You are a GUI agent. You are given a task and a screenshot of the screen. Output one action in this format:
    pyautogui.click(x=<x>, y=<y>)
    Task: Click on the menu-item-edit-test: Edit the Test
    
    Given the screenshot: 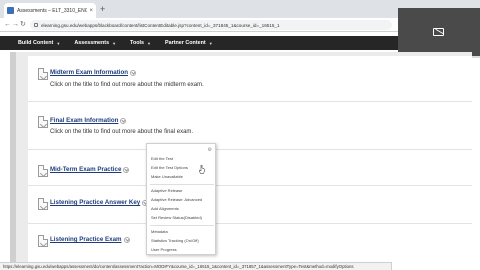 What is the action you would take?
    pyautogui.click(x=162, y=158)
    